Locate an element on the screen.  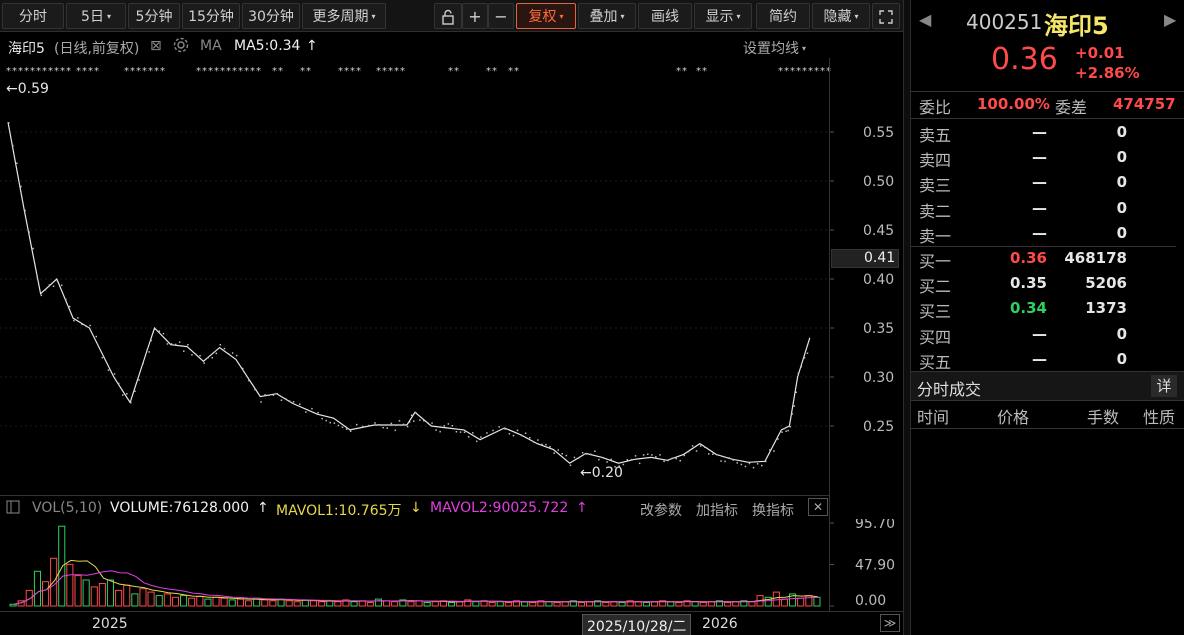
ma-settings-dropdown: 设置均线 ▾ is located at coordinates (774, 48).